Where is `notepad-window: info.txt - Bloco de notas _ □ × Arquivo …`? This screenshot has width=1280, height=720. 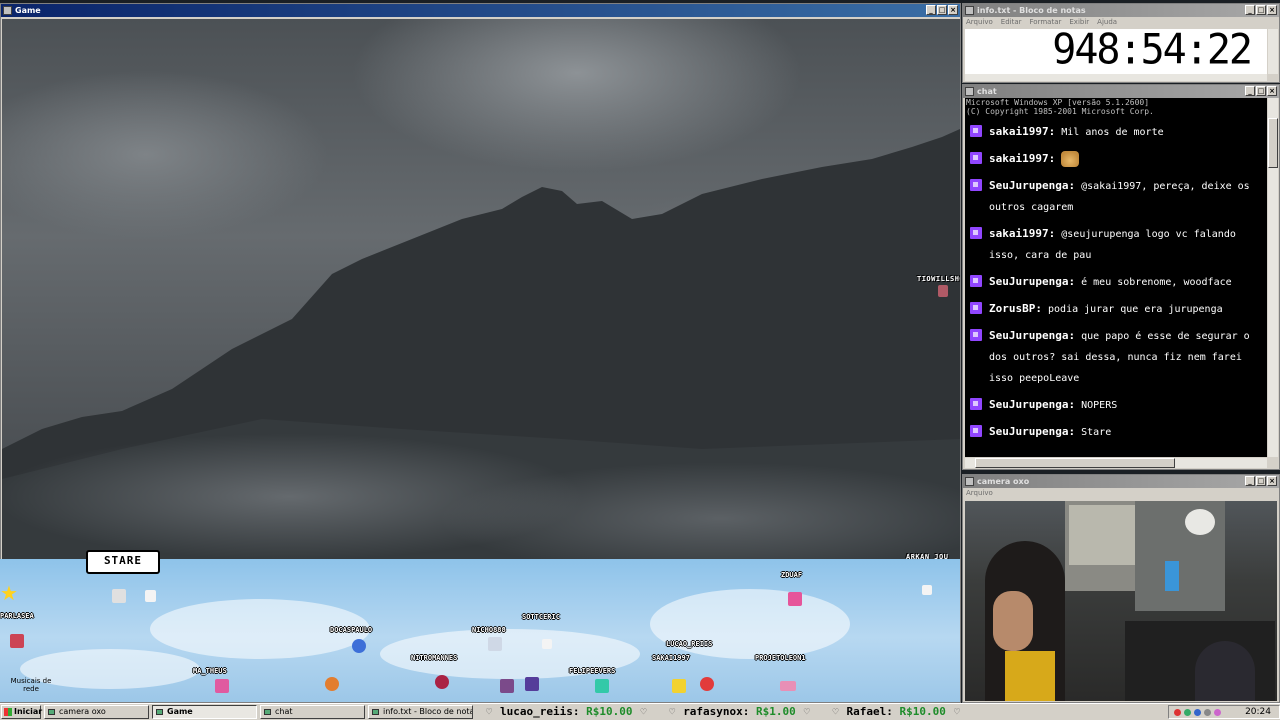
notepad-window: info.txt - Bloco de notas _ □ × Arquivo … is located at coordinates (1121, 43).